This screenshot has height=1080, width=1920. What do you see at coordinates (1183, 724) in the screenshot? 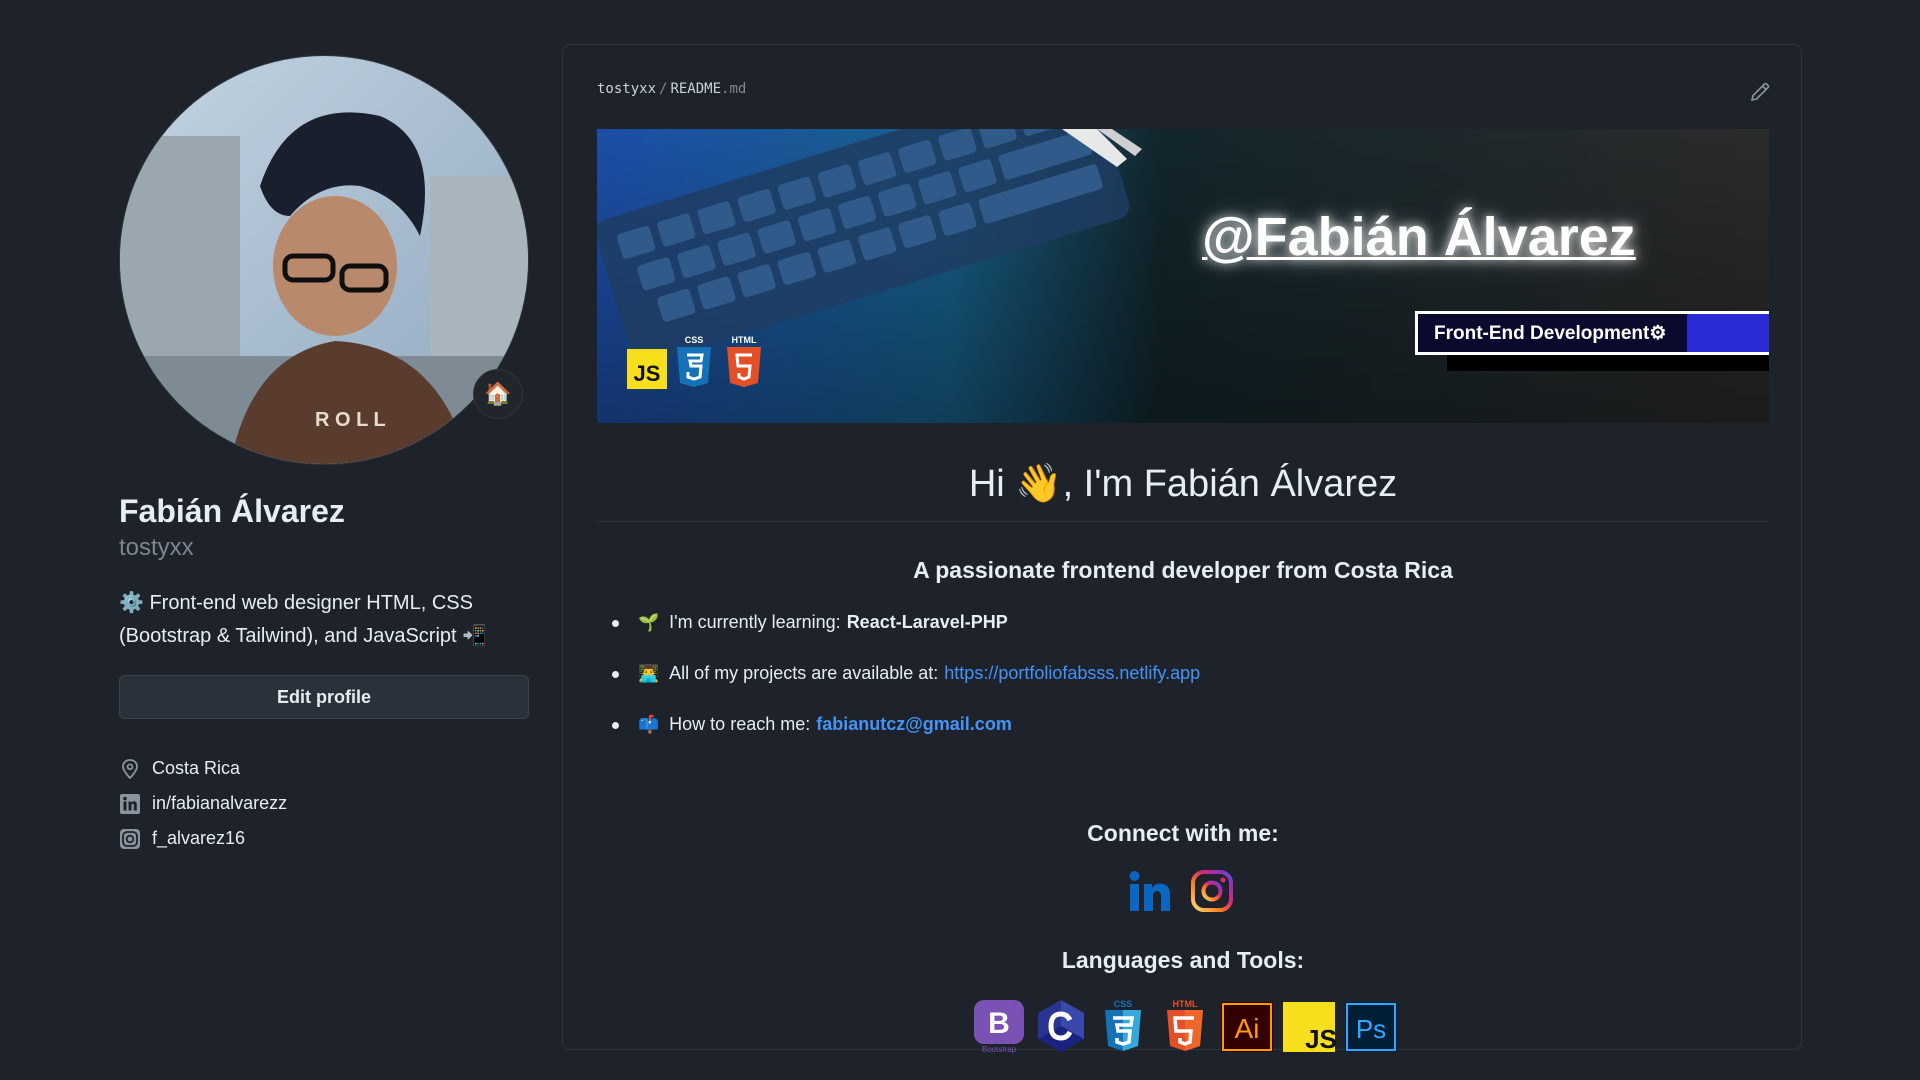
I see `list-item: 📫 How to reach me: fabianutcz@gmail.com` at bounding box center [1183, 724].